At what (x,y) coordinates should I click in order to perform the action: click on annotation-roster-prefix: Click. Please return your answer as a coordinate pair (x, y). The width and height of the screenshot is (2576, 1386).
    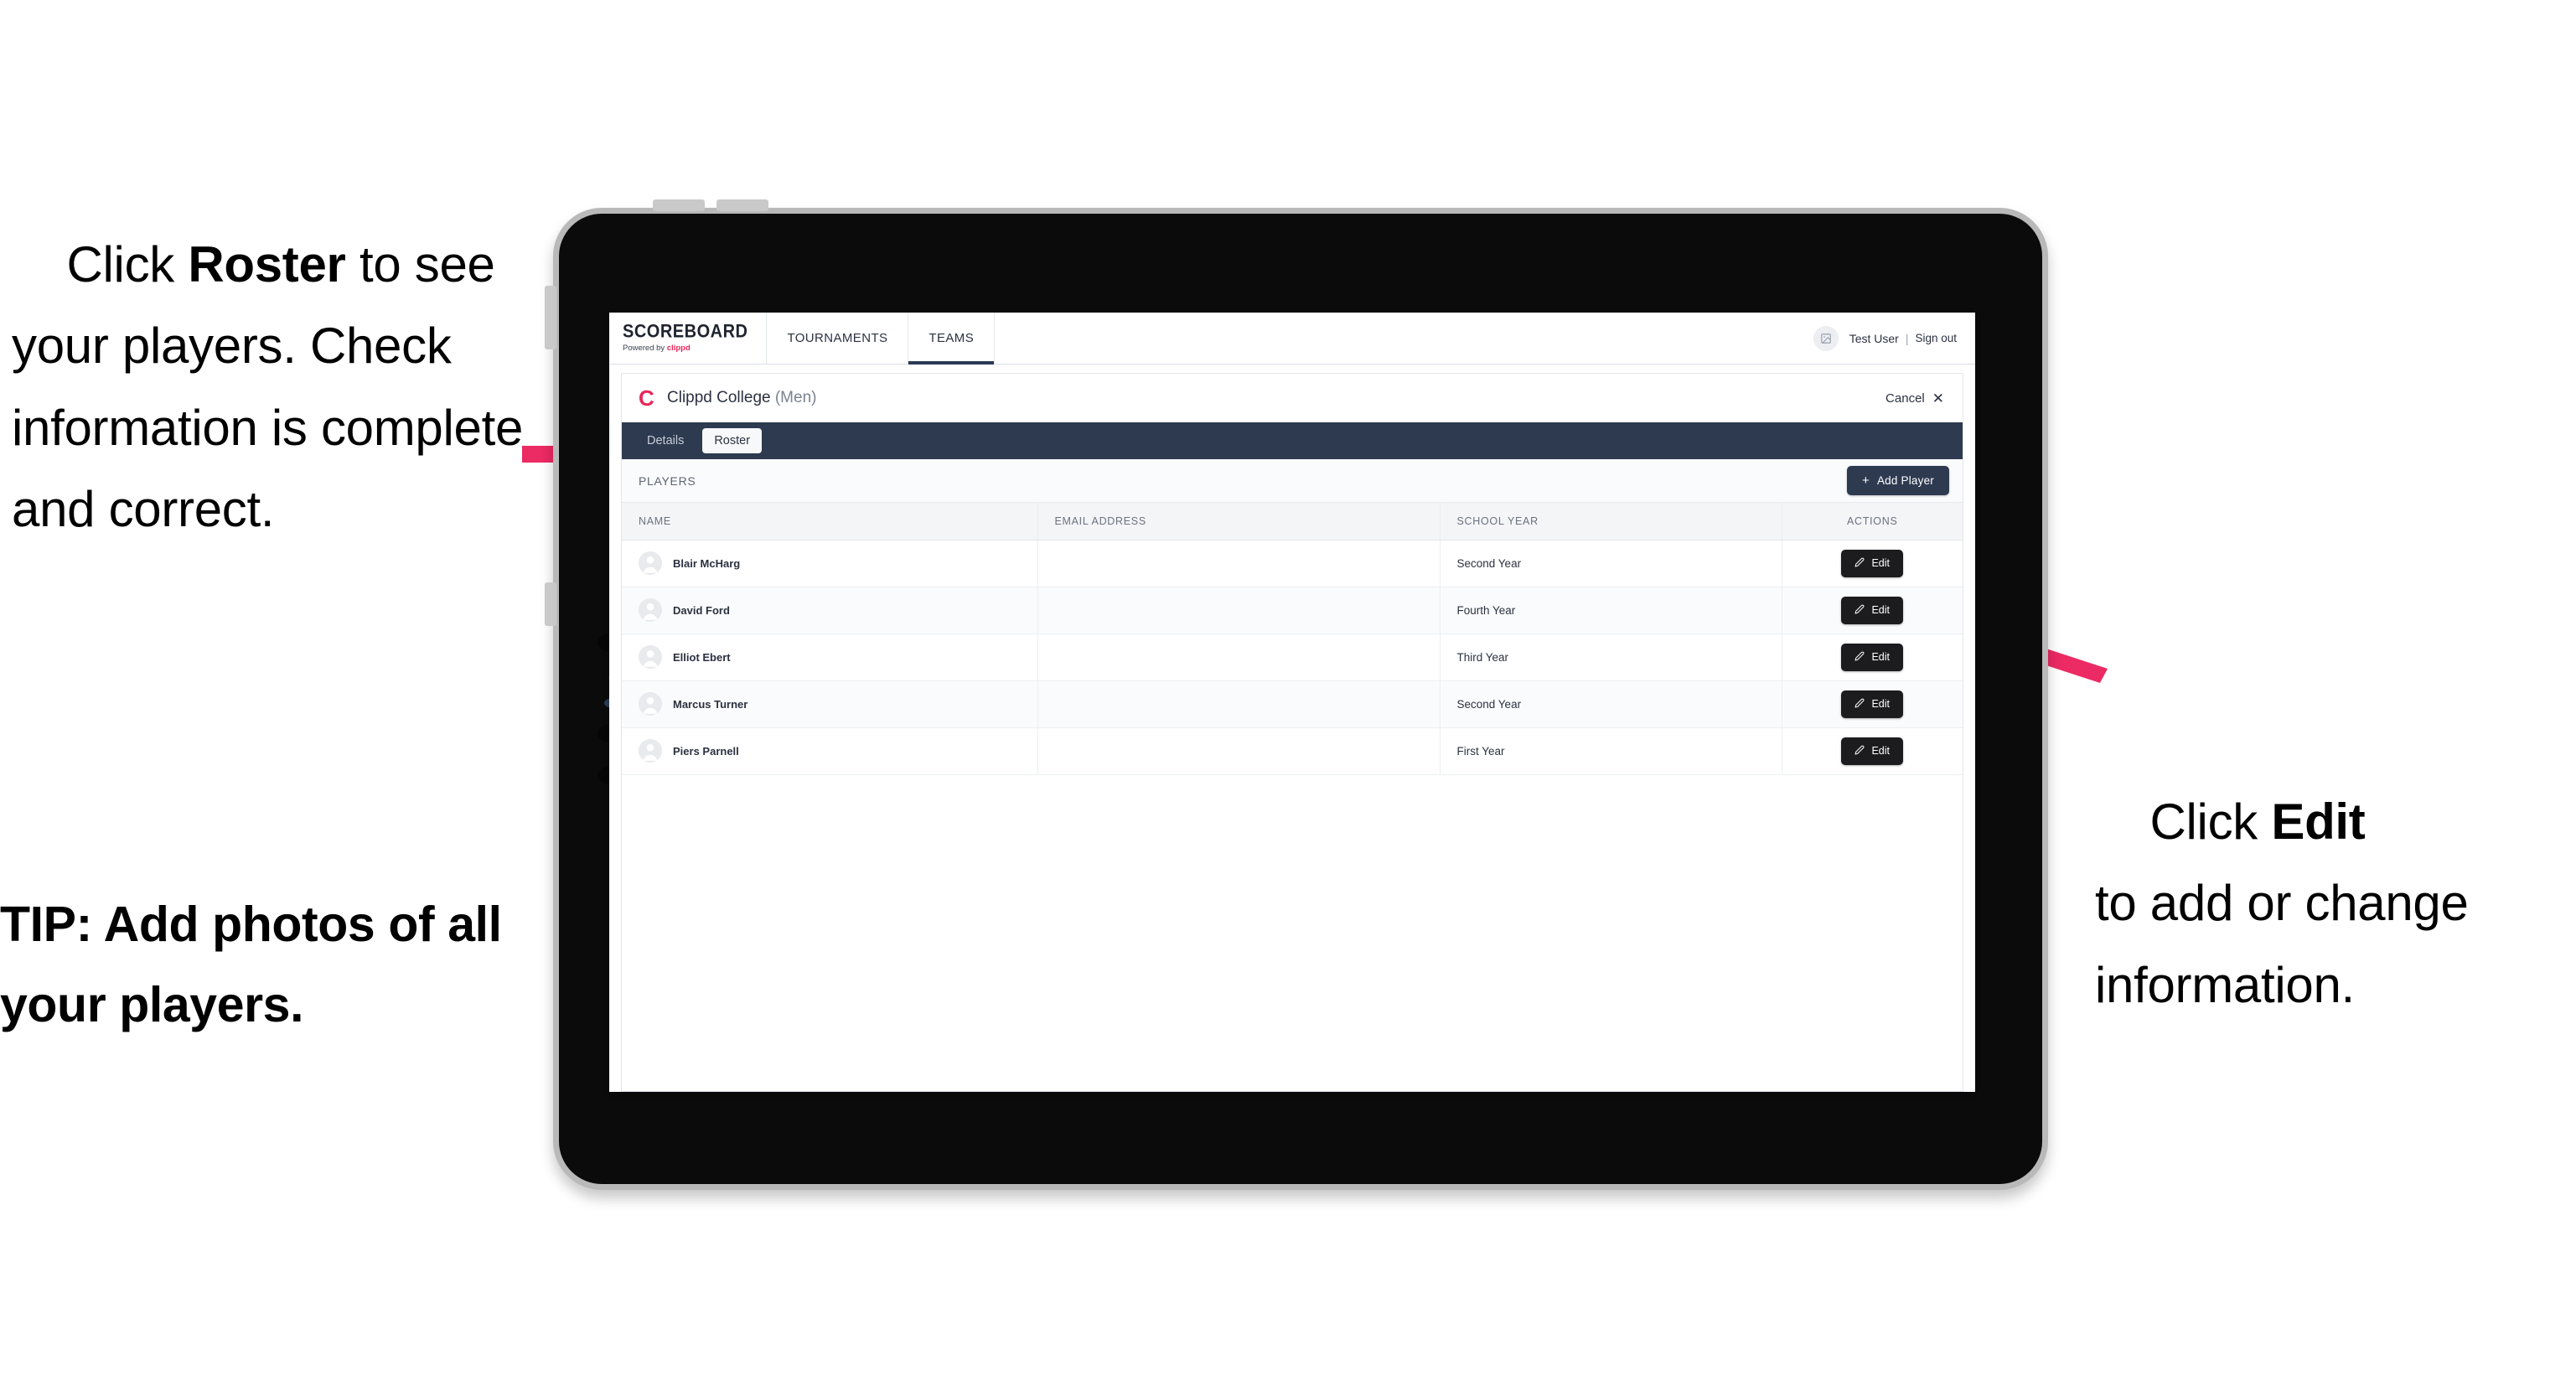
    Looking at the image, I should click on (127, 264).